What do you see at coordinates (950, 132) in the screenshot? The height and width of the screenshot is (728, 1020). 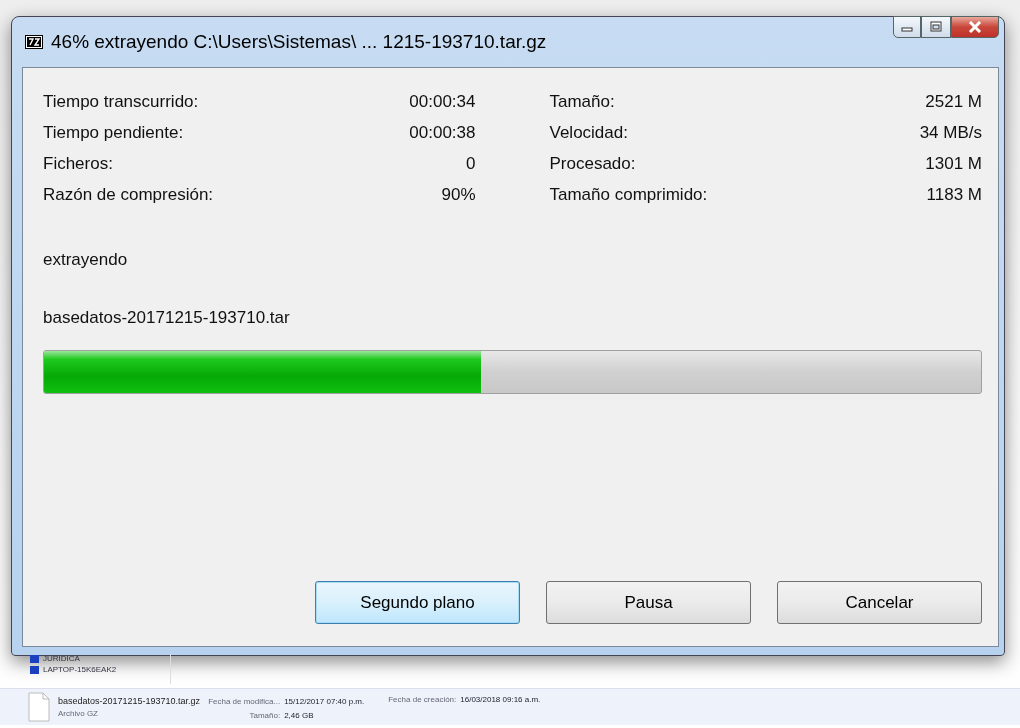 I see `stat-value: 34 MB/s` at bounding box center [950, 132].